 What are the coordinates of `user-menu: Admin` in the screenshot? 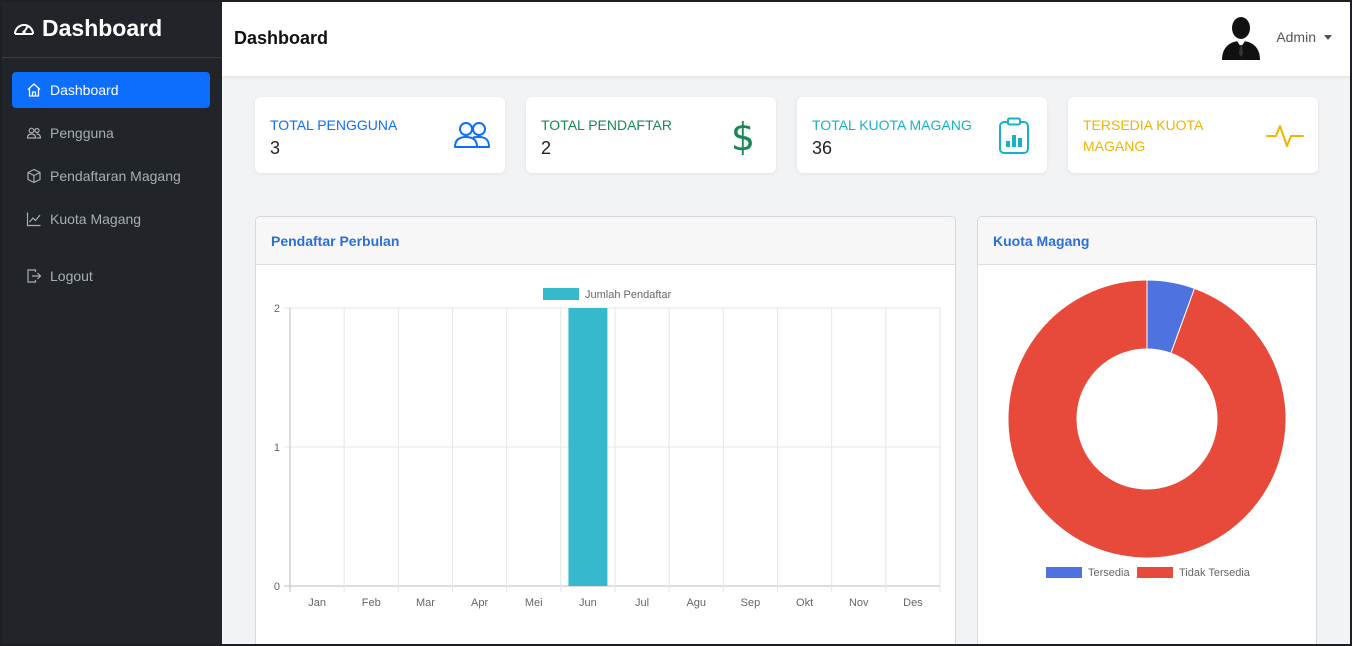 It's located at (1276, 37).